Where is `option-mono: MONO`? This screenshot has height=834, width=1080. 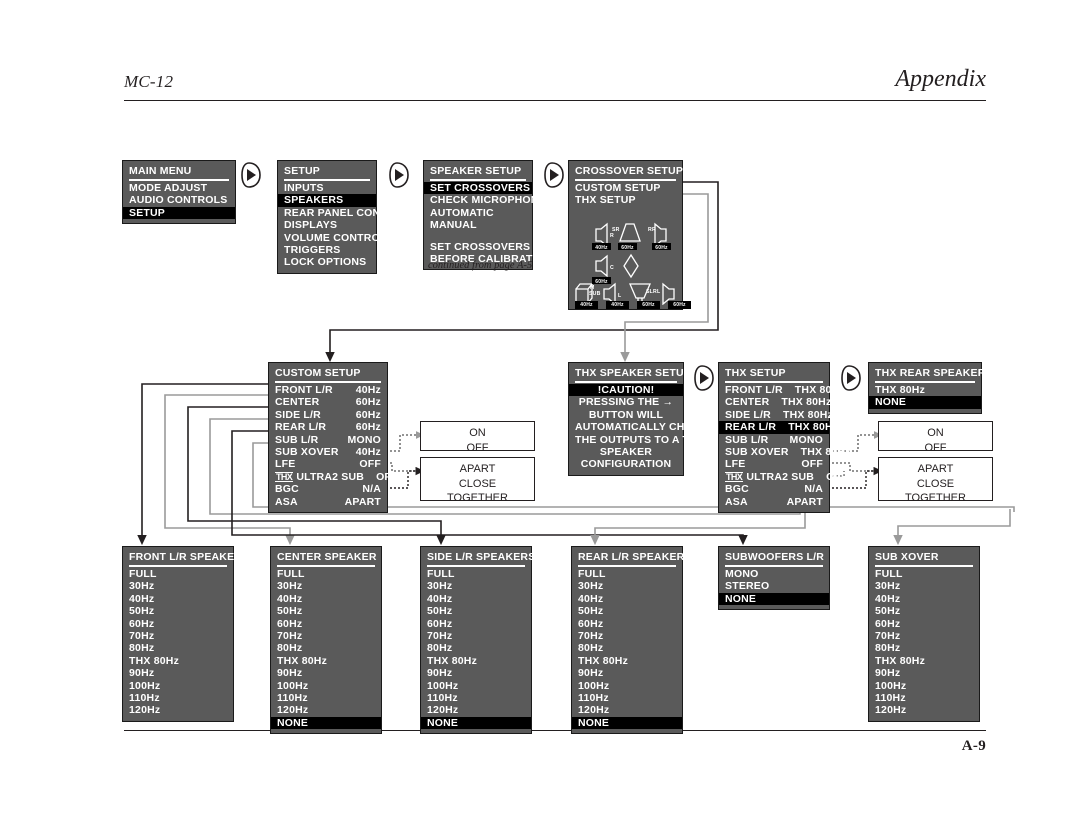
option-mono: MONO is located at coordinates (774, 574).